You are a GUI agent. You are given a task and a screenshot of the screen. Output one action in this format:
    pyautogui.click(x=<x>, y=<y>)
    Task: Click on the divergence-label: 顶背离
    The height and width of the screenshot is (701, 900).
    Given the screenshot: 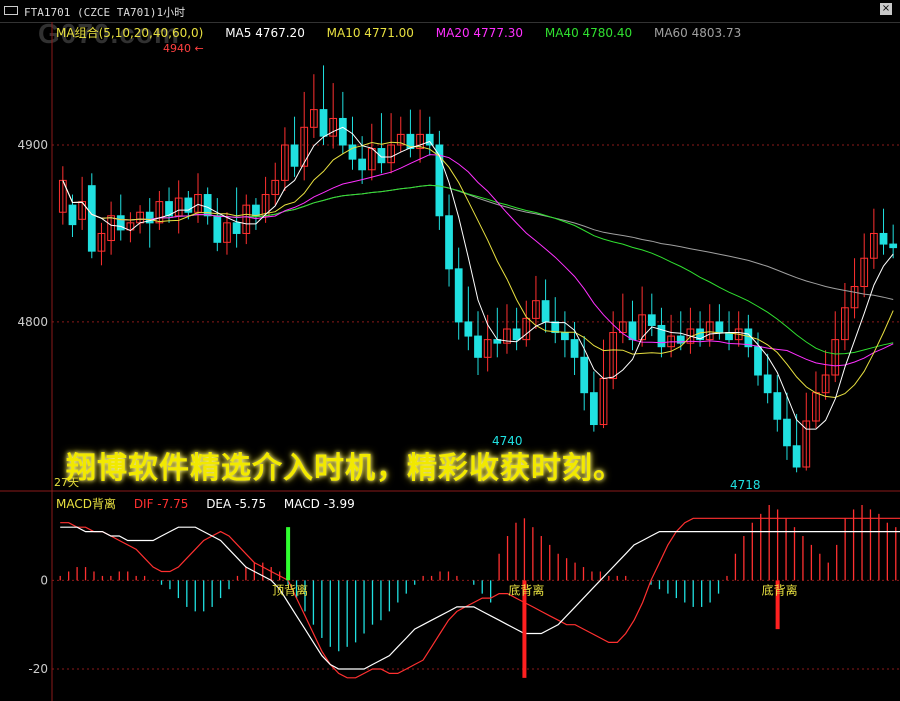 What is the action you would take?
    pyautogui.click(x=290, y=589)
    